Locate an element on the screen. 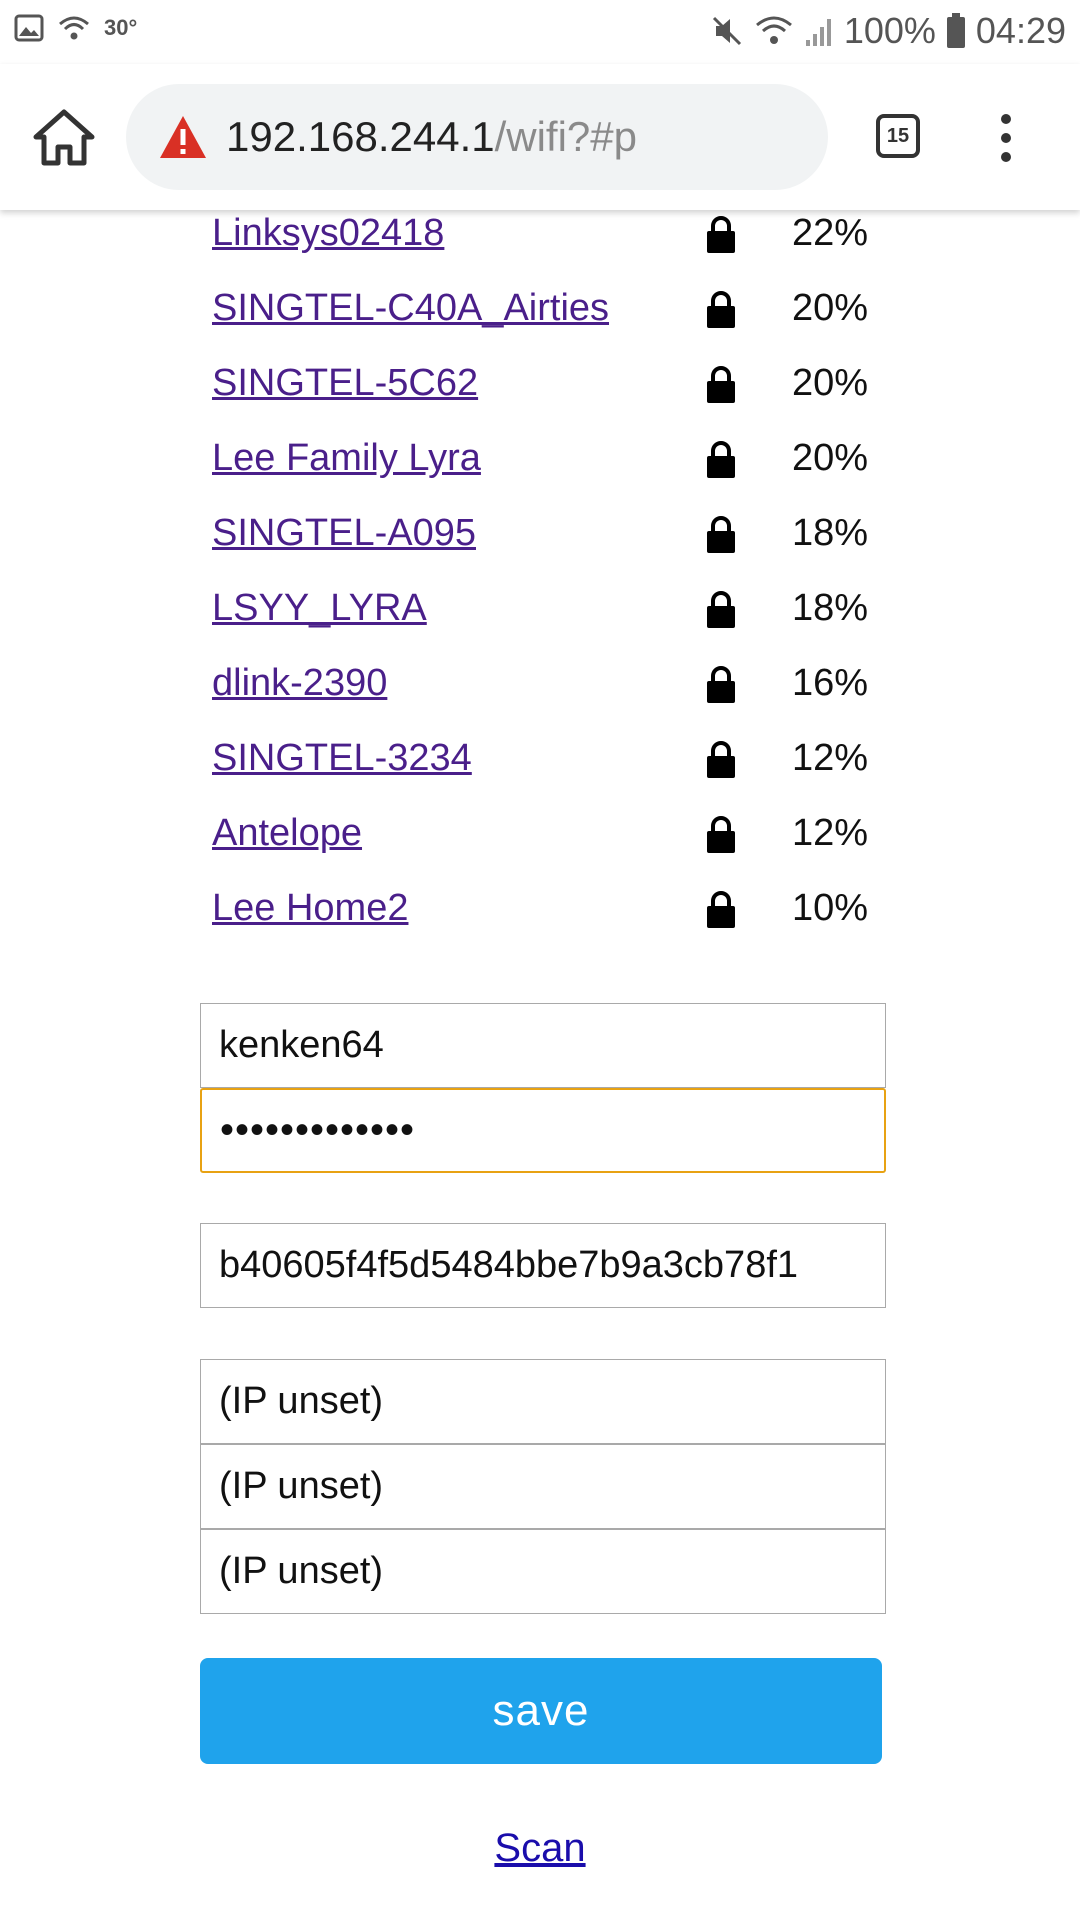  signal-strength: 16% is located at coordinates (830, 683).